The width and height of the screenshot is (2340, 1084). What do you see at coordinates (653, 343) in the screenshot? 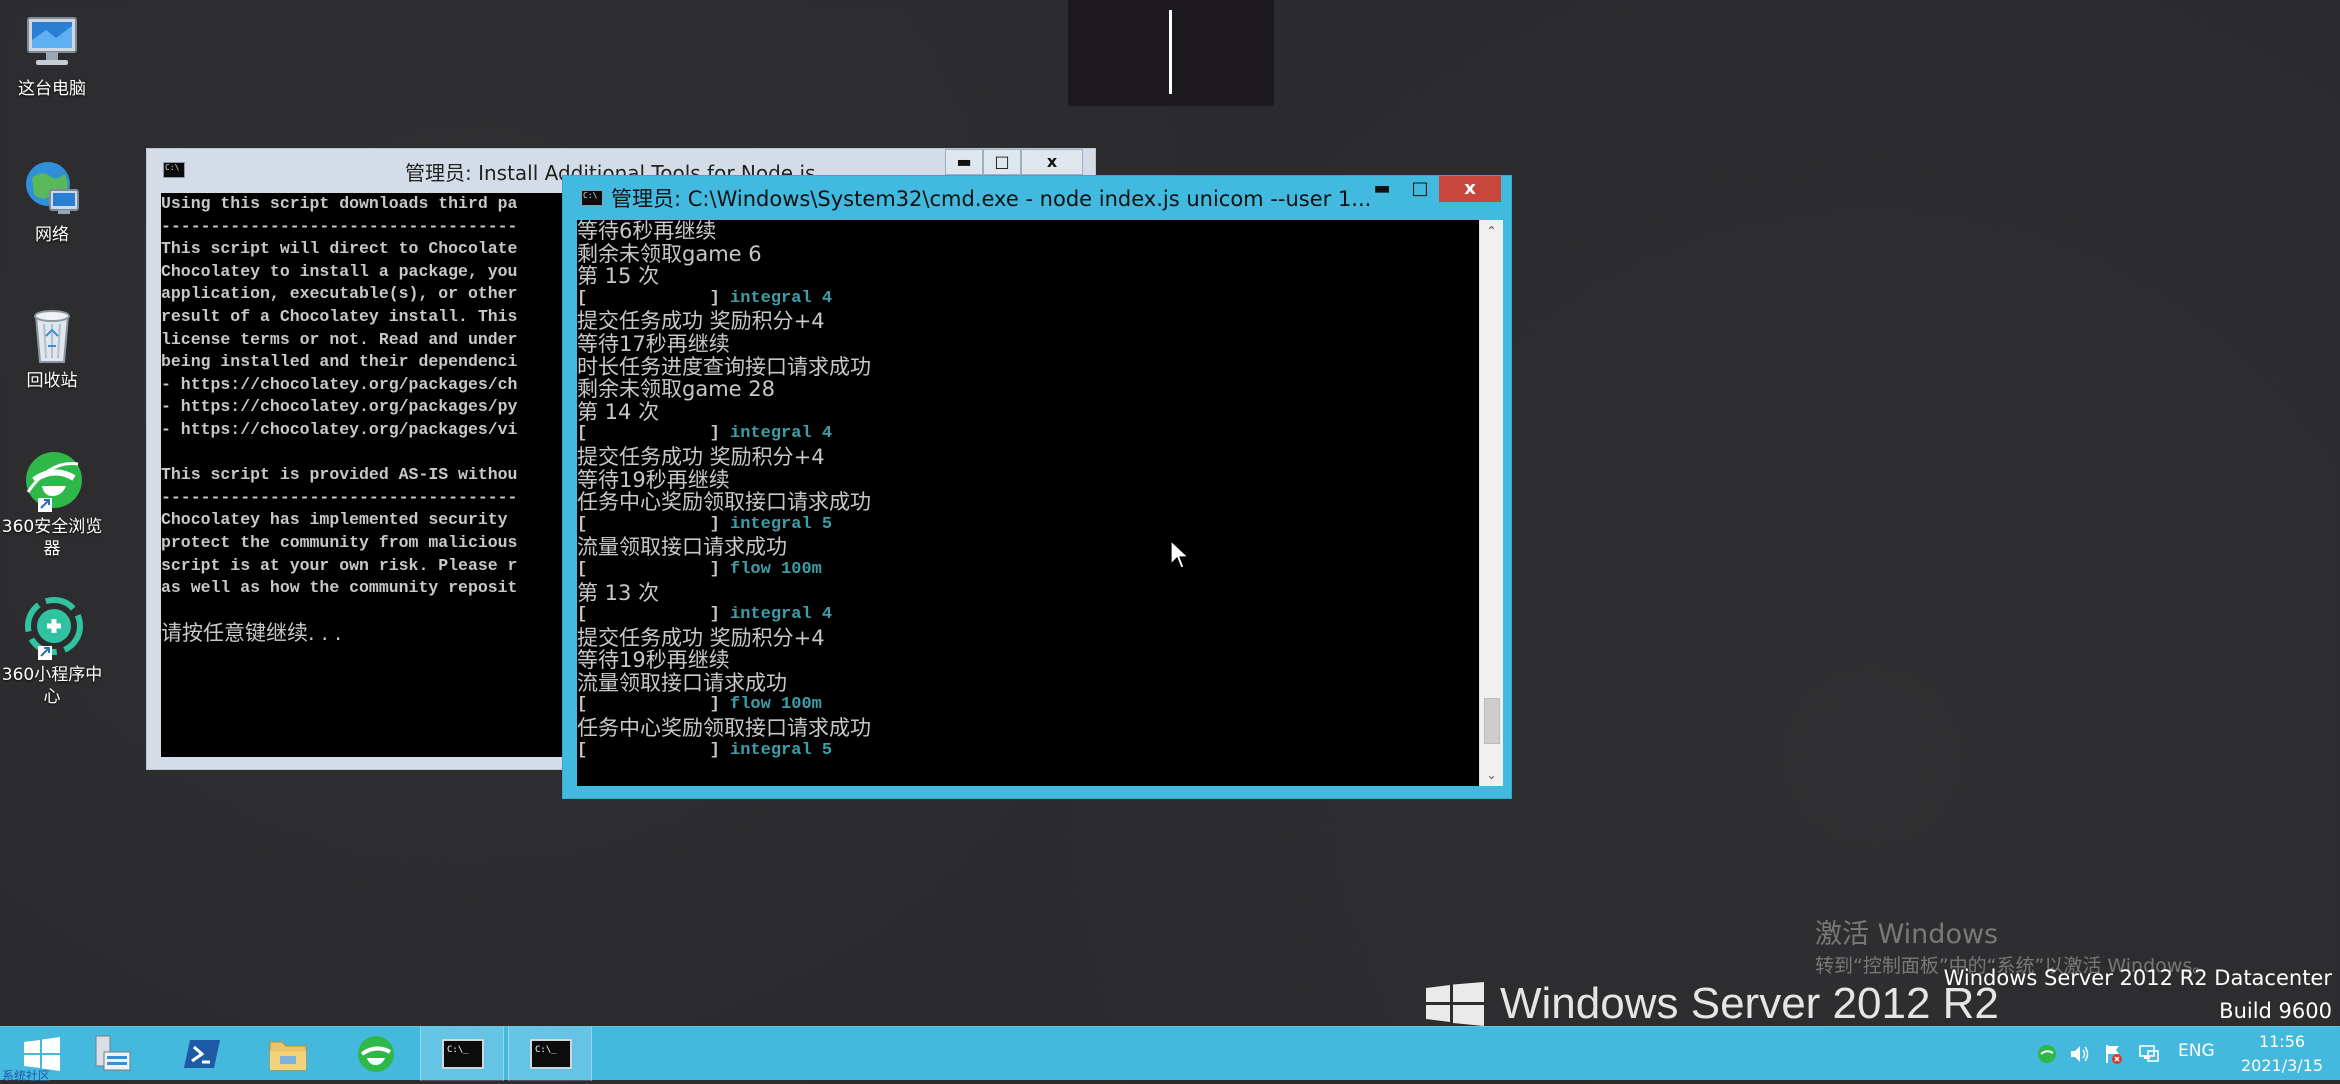
I see `console-line-text: 等待17秒再继续` at bounding box center [653, 343].